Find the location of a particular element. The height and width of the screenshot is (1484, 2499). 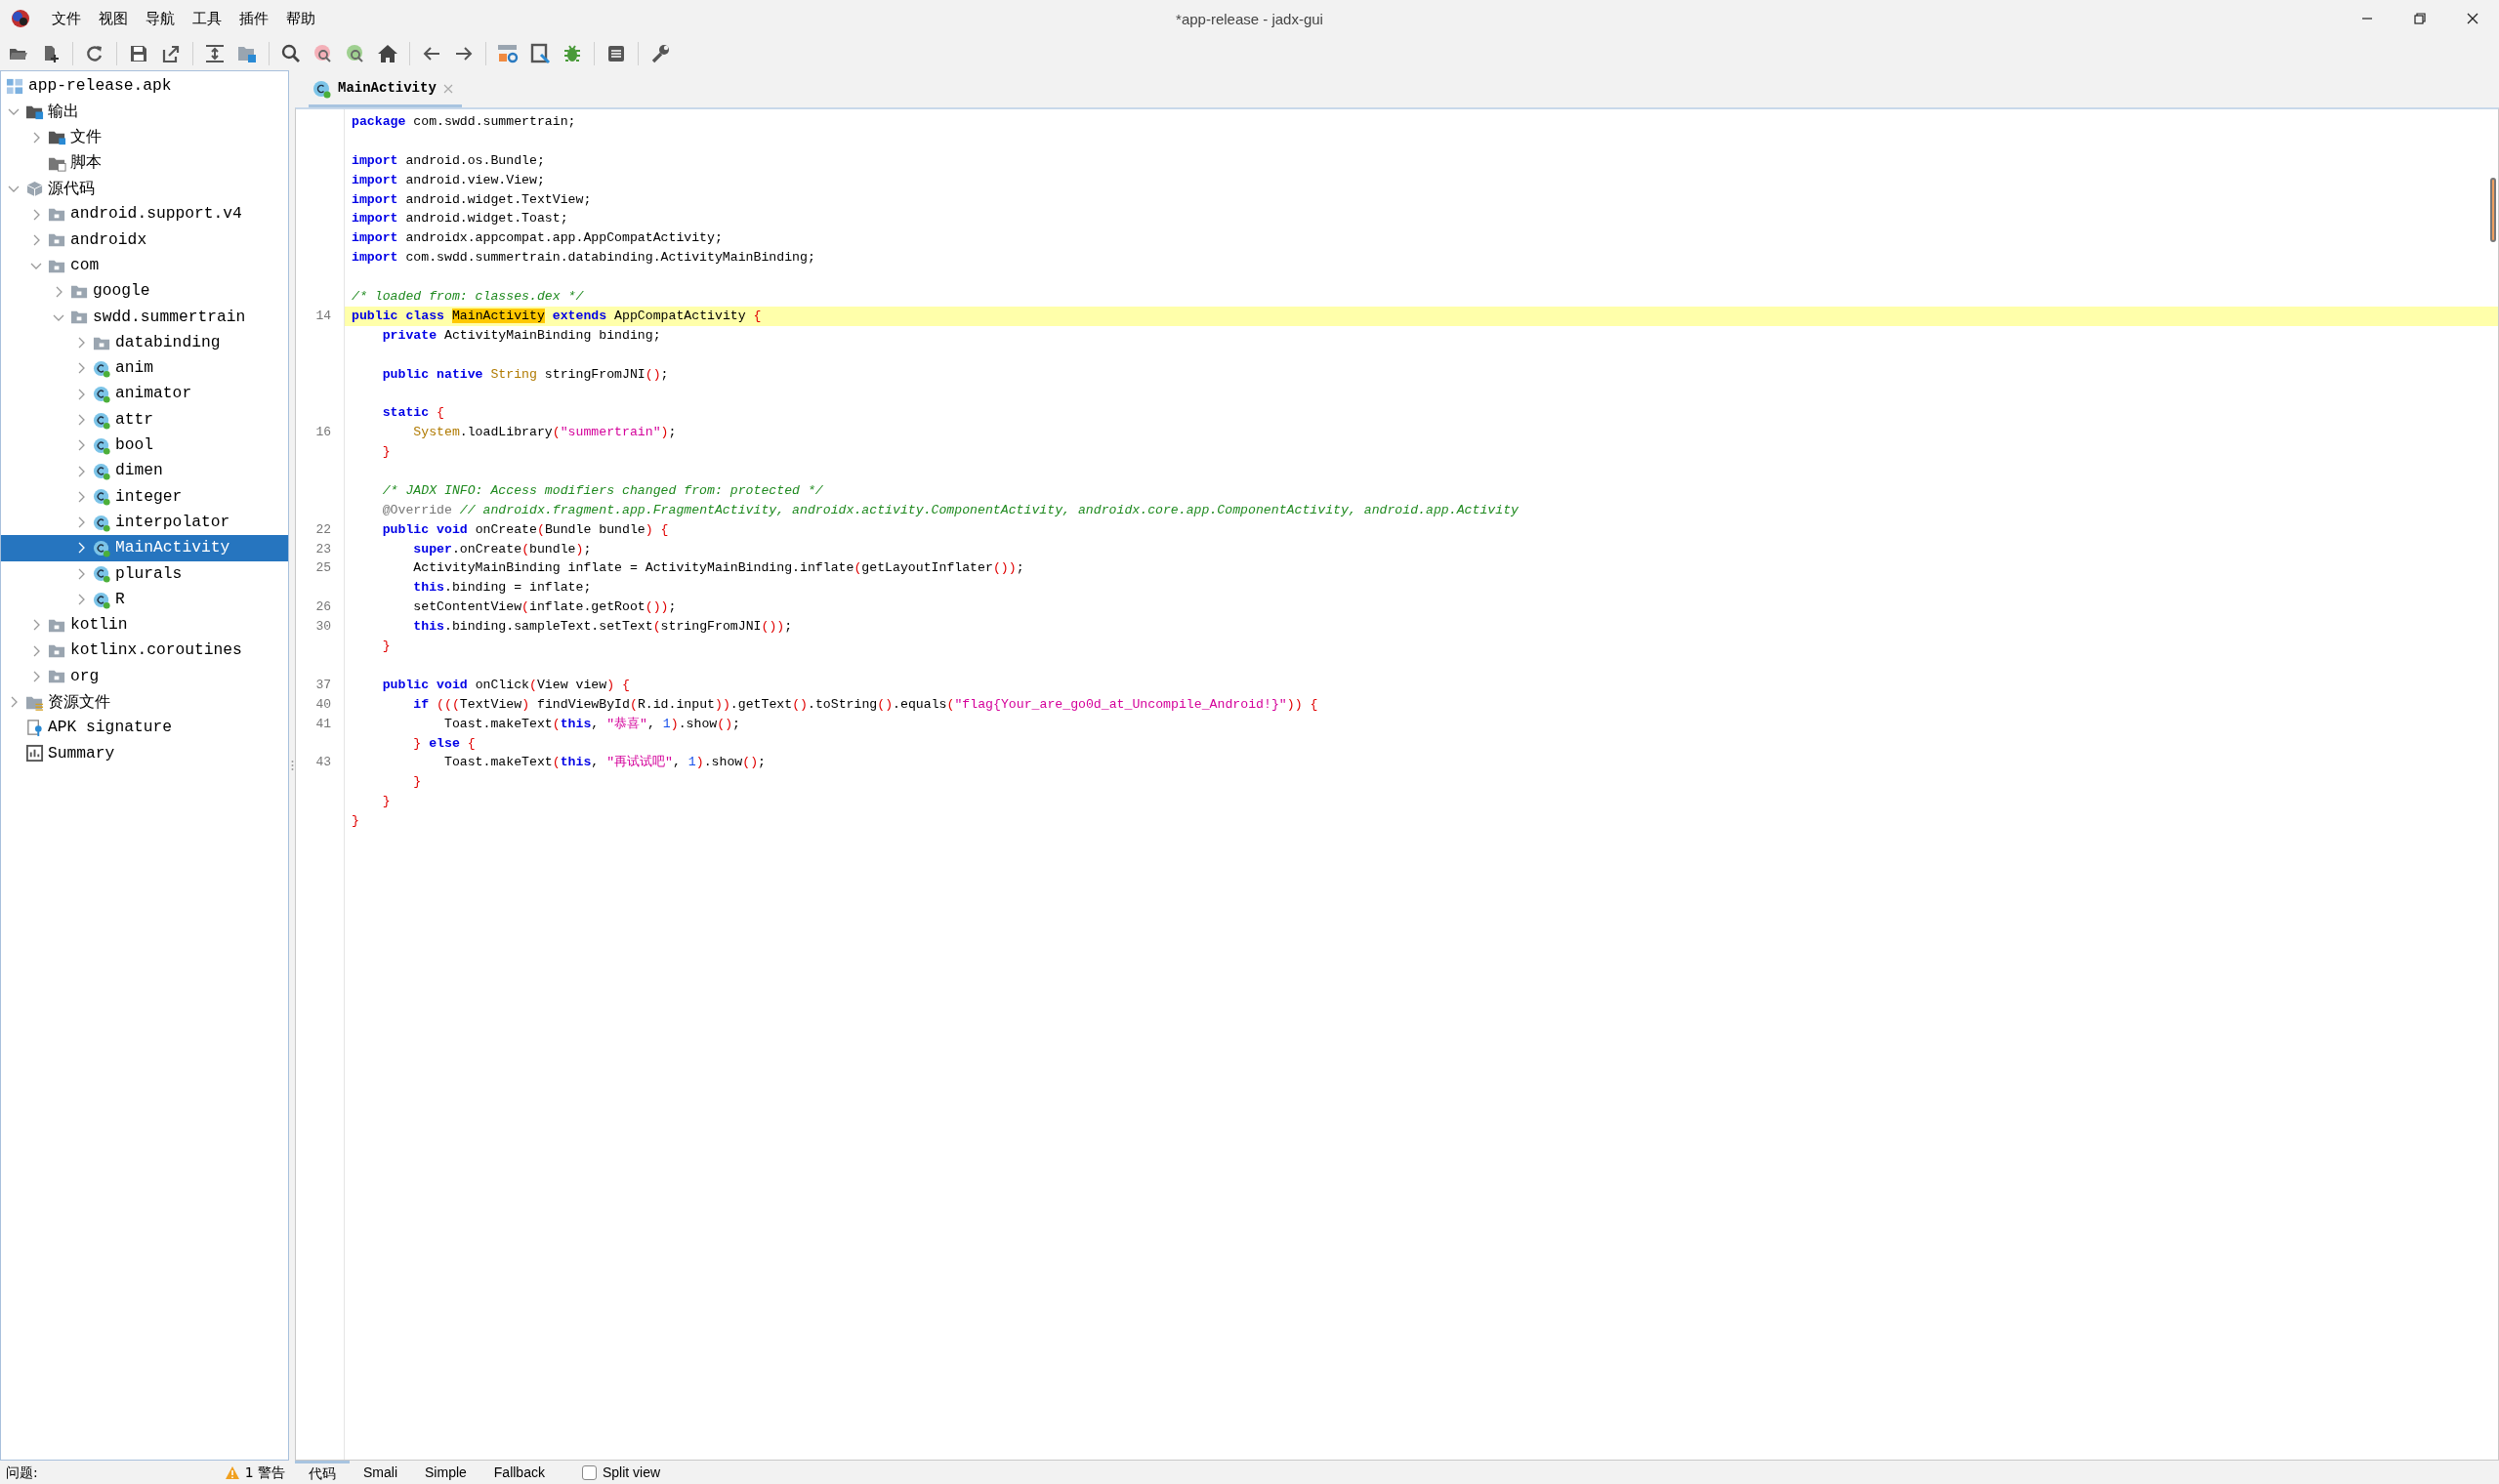

list-icon is located at coordinates (616, 54).